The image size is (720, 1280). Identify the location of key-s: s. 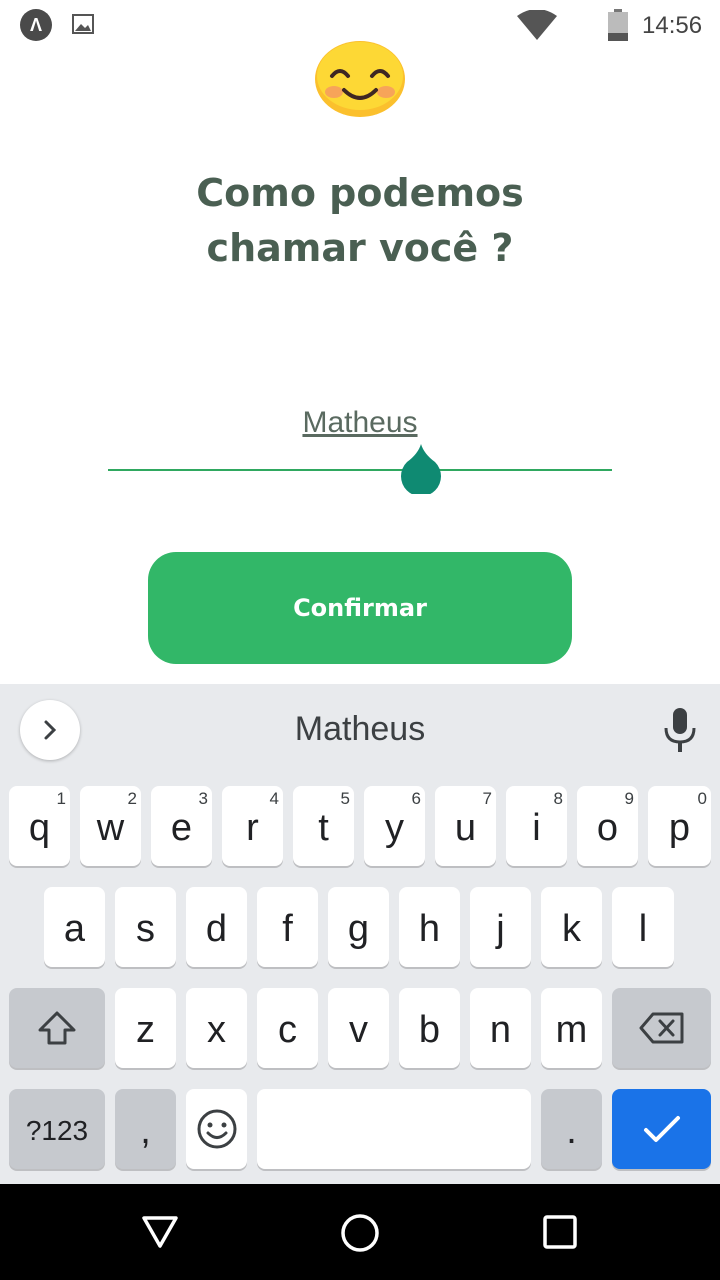
(145, 927).